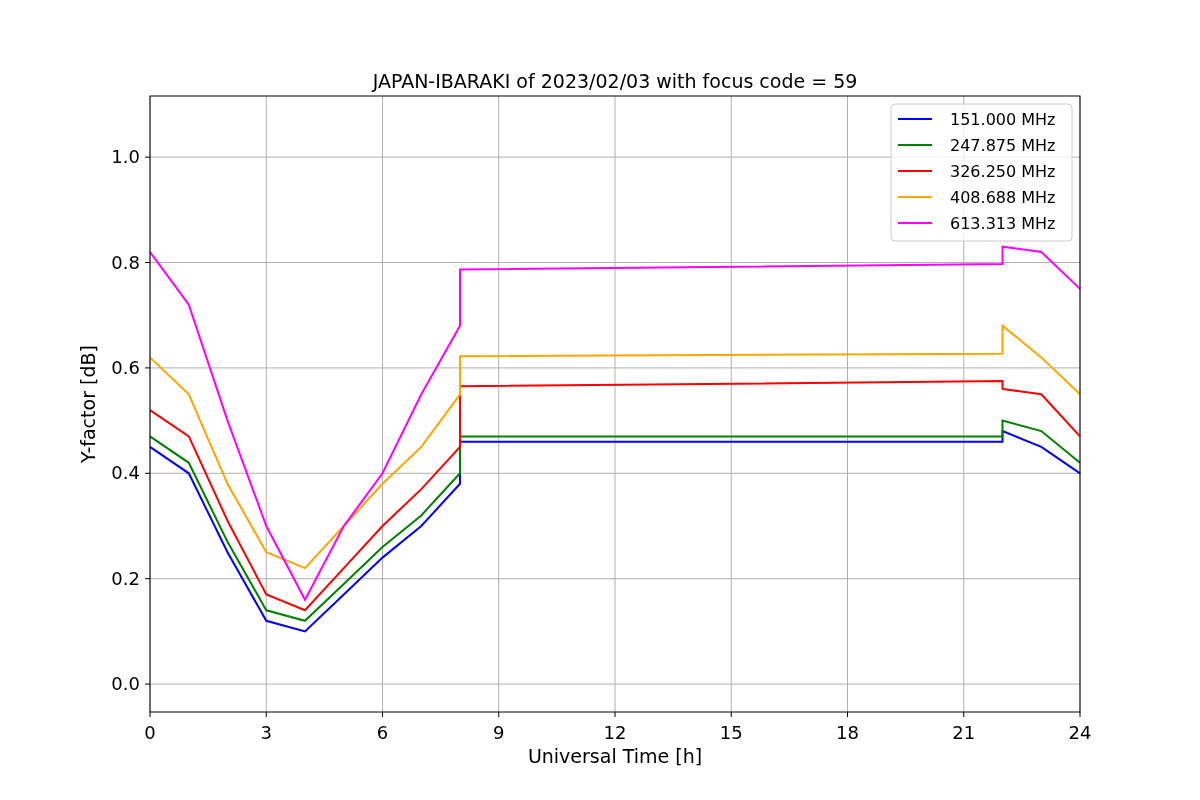 The width and height of the screenshot is (1200, 800). Describe the element at coordinates (125, 262) in the screenshot. I see `tick-label: 0.8` at that location.